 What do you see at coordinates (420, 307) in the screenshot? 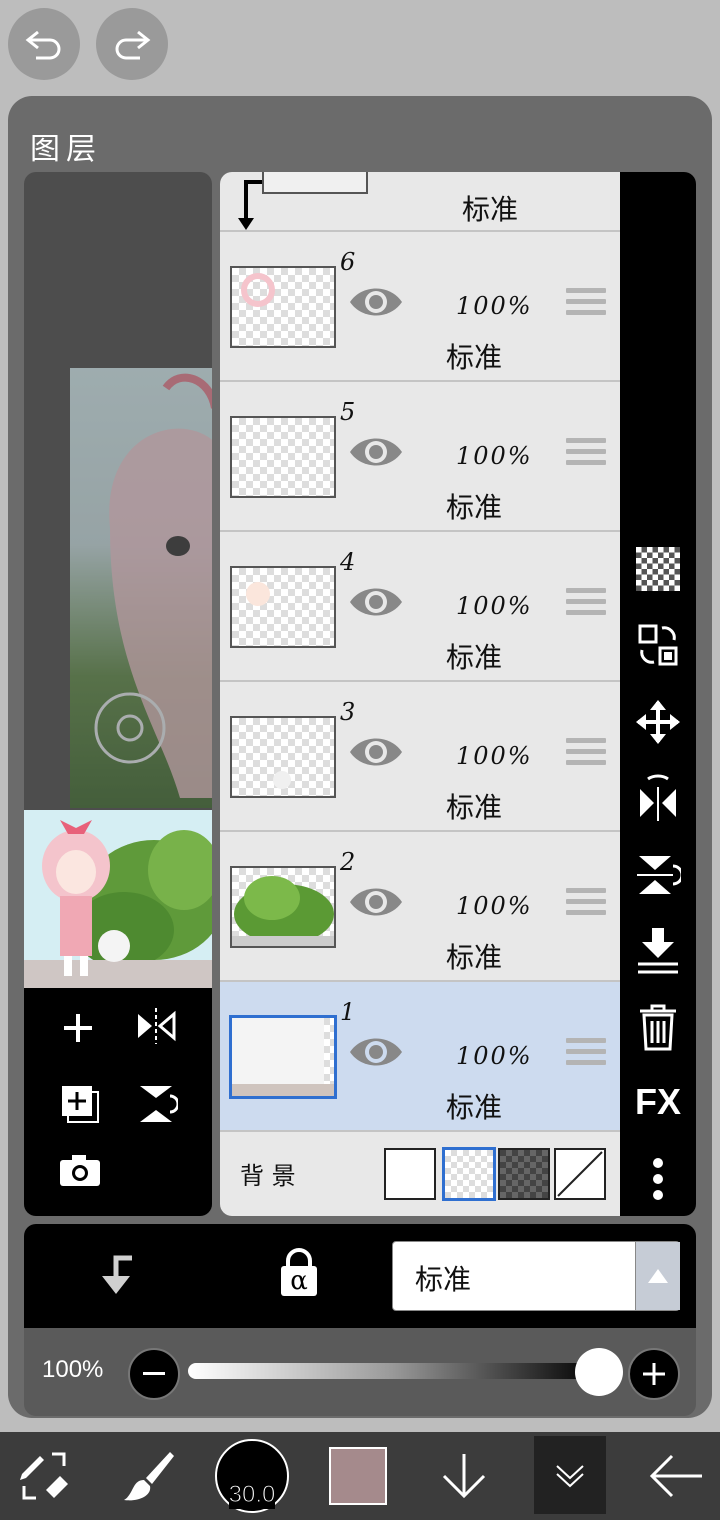
I see `layer-row: 6 100% 标准` at bounding box center [420, 307].